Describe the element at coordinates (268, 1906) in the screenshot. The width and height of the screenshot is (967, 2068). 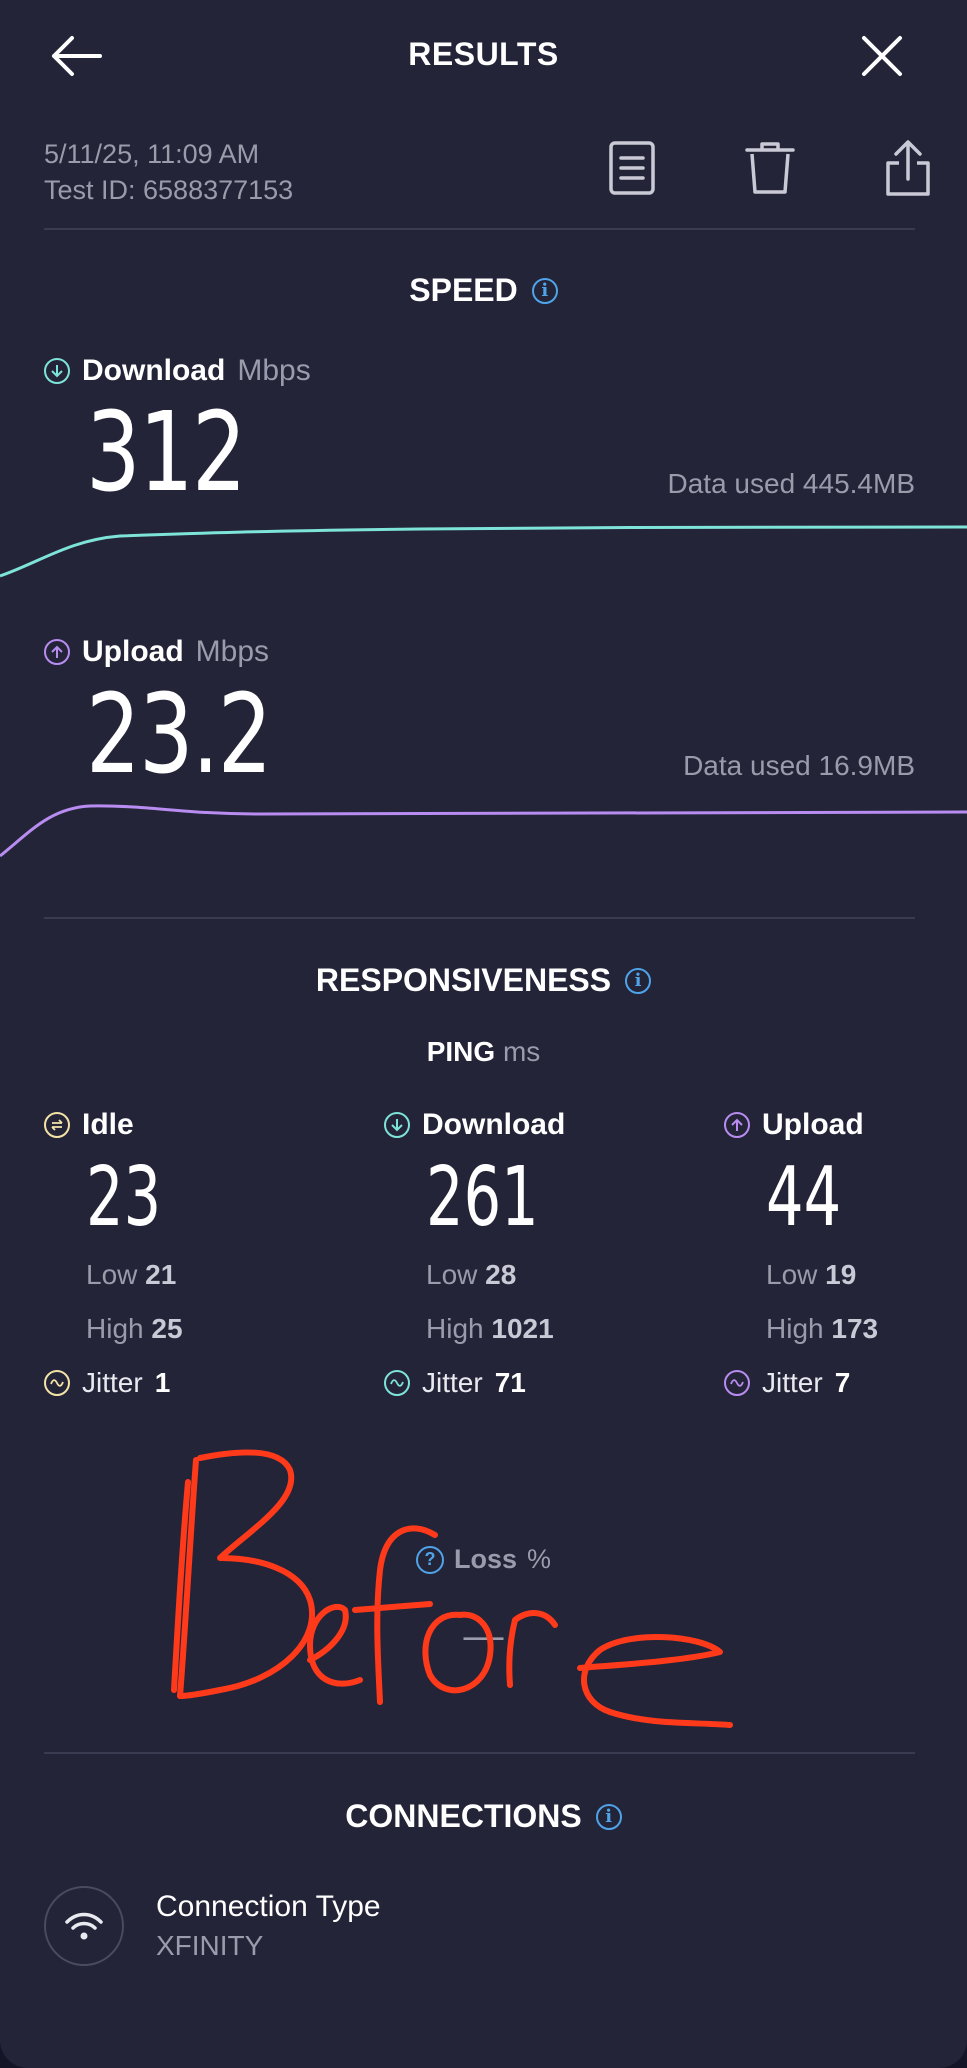
I see `connection-type-label: Connection Type` at that location.